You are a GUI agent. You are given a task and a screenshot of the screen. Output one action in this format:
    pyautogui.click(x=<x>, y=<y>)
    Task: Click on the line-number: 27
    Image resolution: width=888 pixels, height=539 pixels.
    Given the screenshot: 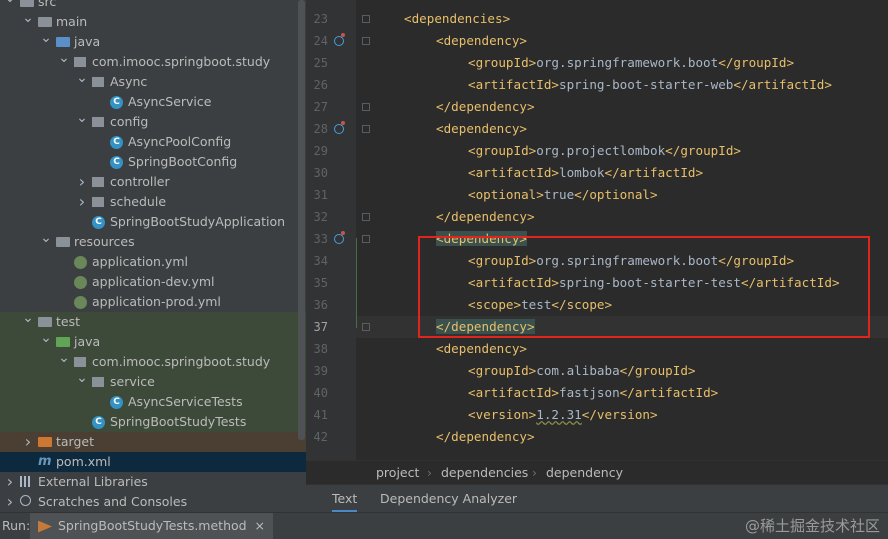 What is the action you would take?
    pyautogui.click(x=320, y=107)
    